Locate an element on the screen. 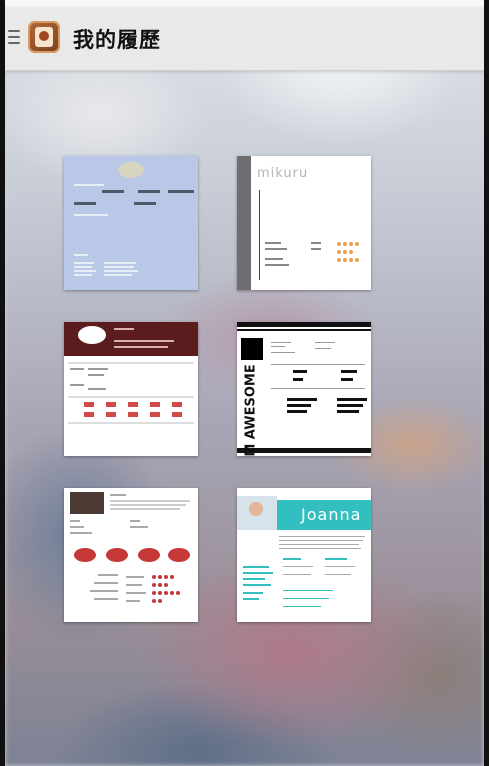 Image resolution: width=489 pixels, height=766 pixels. template-2-logo: mikuru is located at coordinates (283, 173).